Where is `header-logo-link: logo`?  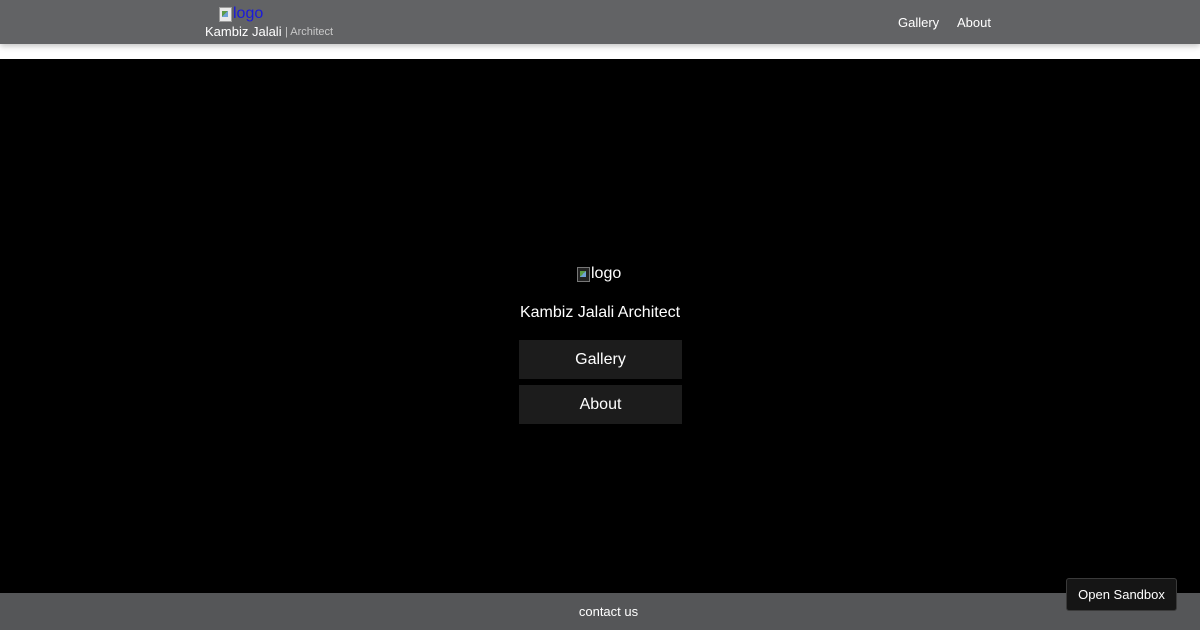
header-logo-link: logo is located at coordinates (241, 14).